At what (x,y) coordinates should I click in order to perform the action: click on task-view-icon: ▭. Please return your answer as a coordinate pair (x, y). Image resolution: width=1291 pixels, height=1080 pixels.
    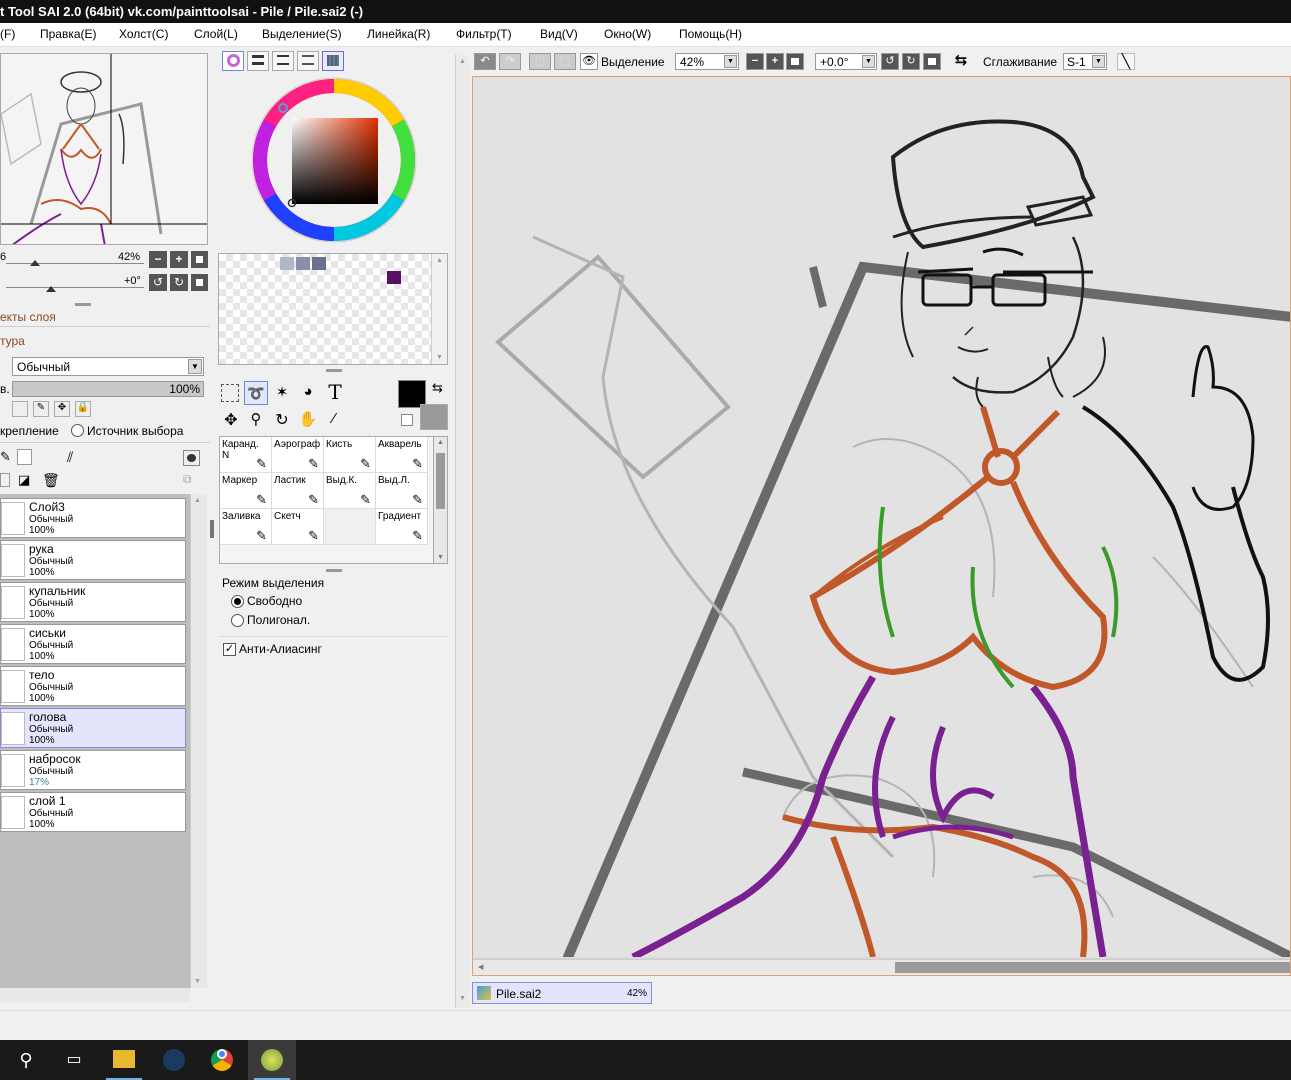
    Looking at the image, I should click on (74, 1060).